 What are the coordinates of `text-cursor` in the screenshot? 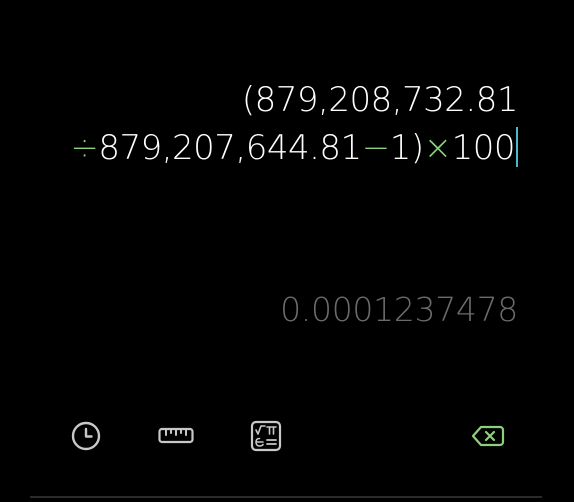 It's located at (517, 147).